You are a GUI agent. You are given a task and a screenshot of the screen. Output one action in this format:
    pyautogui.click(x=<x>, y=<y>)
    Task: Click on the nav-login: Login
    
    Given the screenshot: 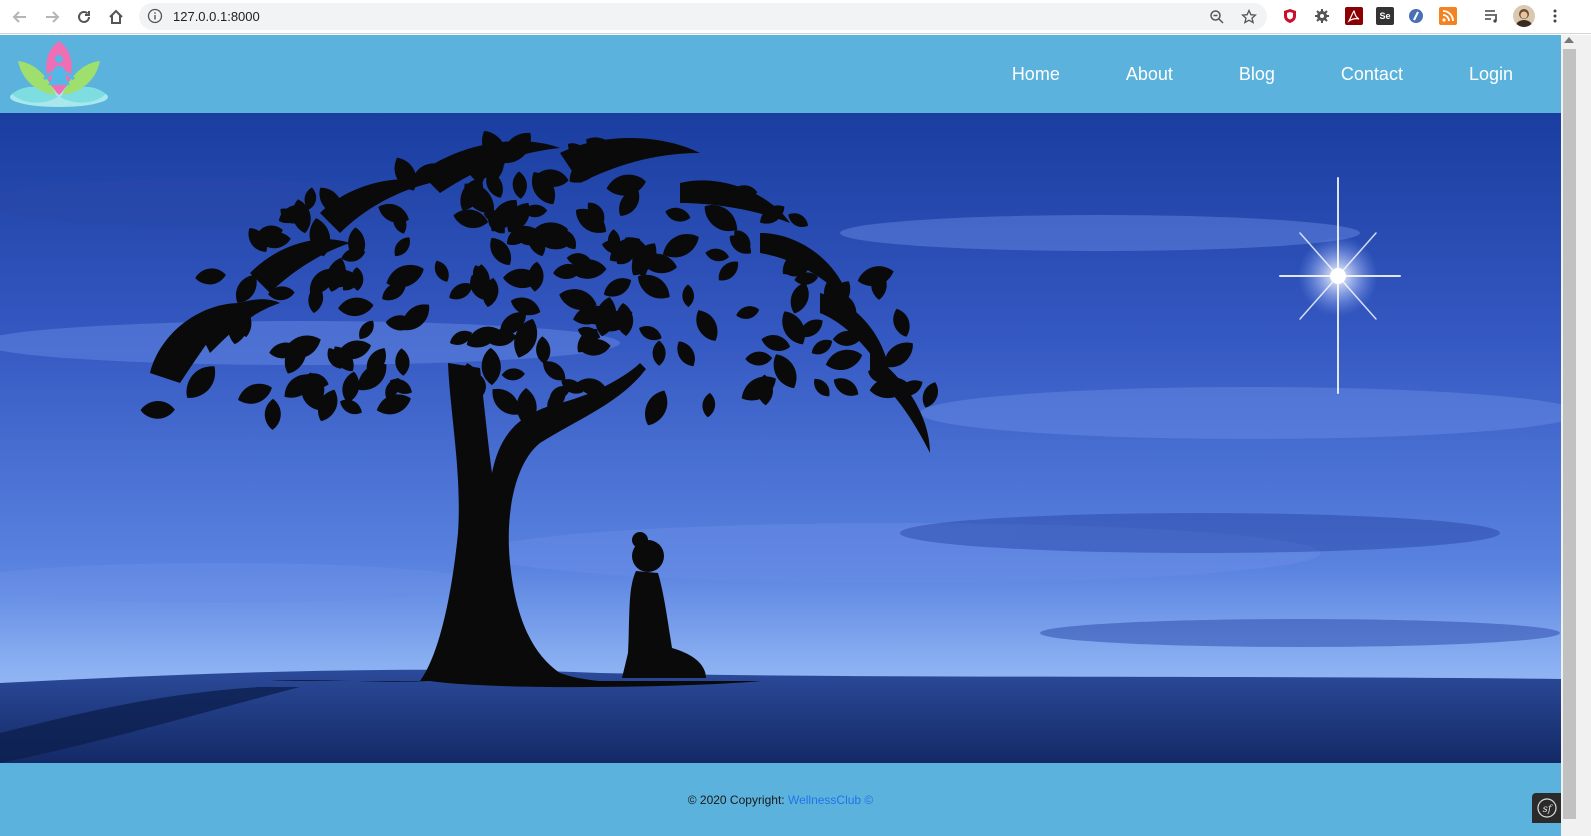 What is the action you would take?
    pyautogui.click(x=1491, y=74)
    